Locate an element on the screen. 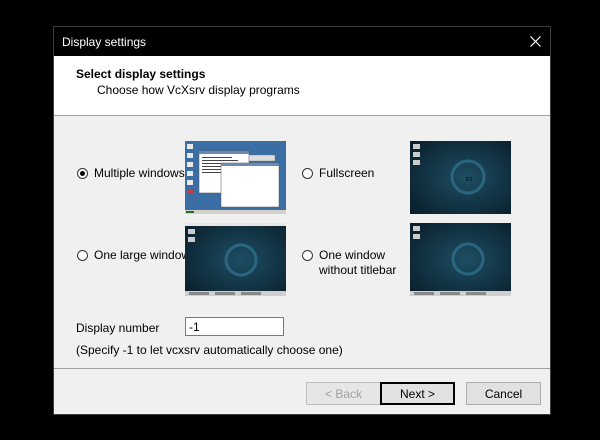 The image size is (600, 440). option-label: One window without titlebar is located at coordinates (358, 262).